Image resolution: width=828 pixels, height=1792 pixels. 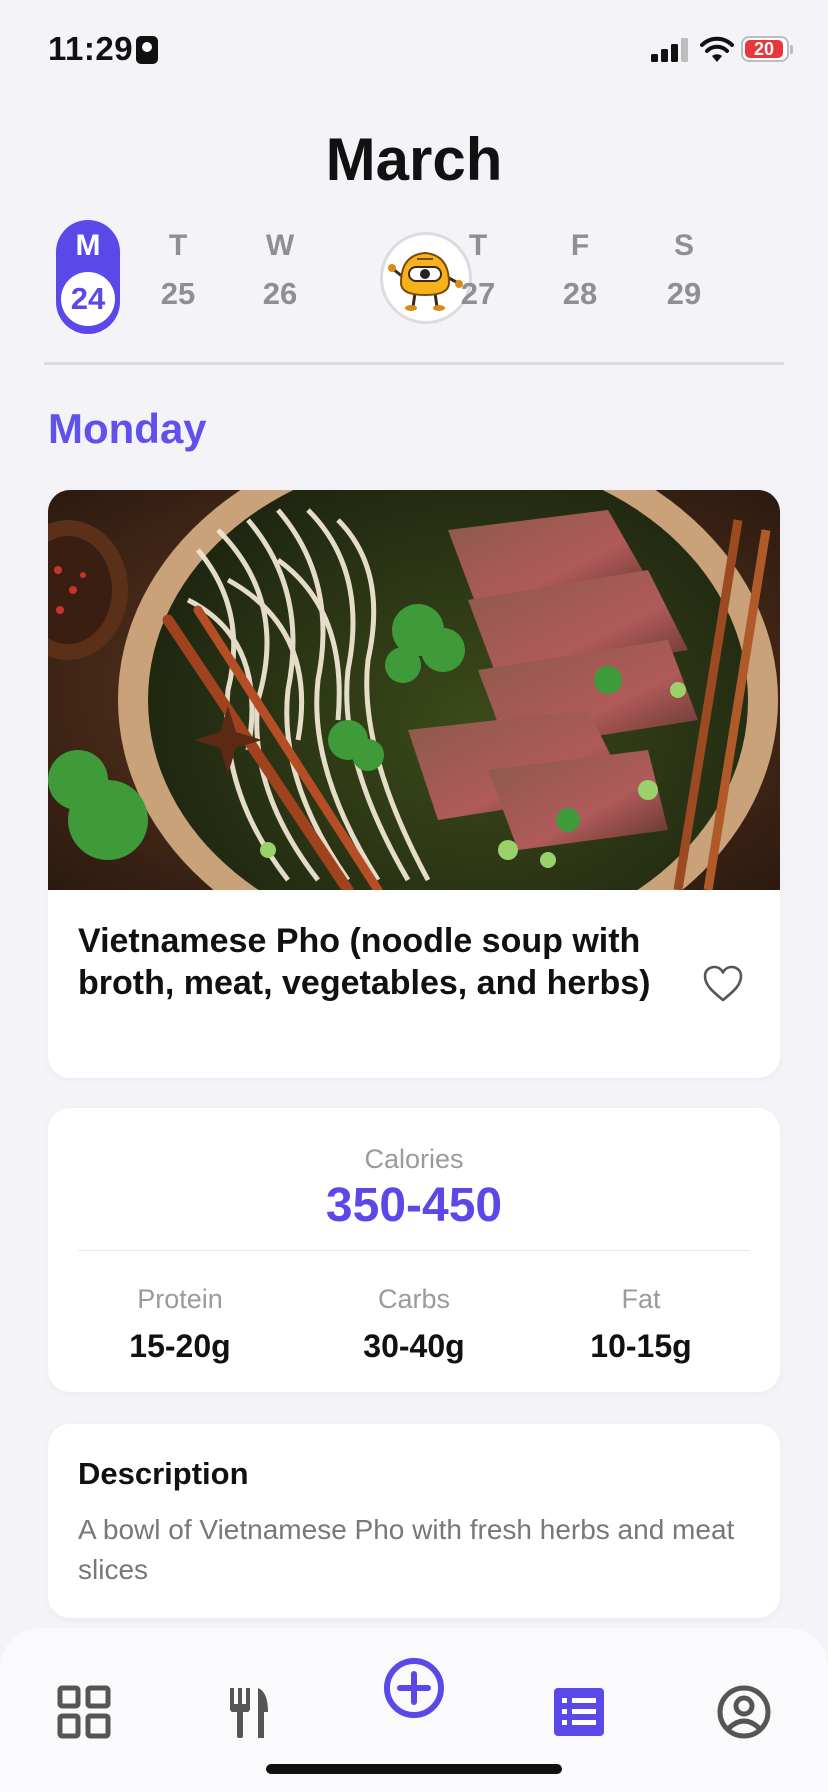 What do you see at coordinates (178, 293) in the screenshot?
I see `day-number: 25` at bounding box center [178, 293].